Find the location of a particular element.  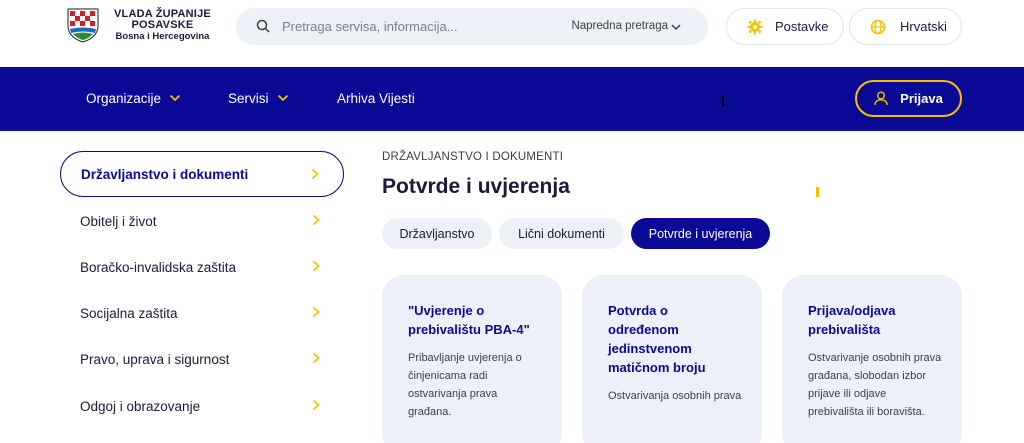

language-button: Hrvatski is located at coordinates (905, 26).